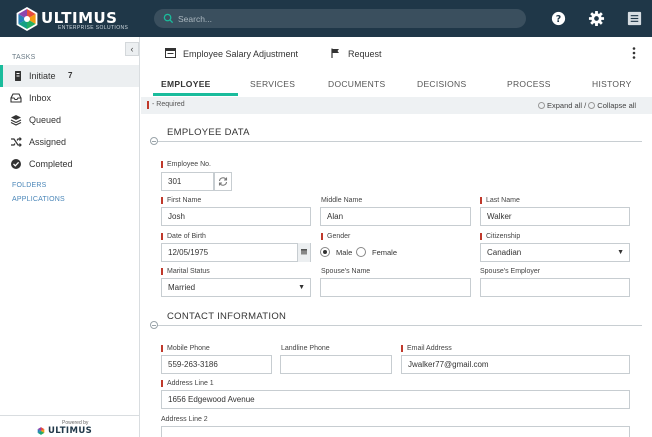 This screenshot has height=437, width=652. Describe the element at coordinates (529, 84) in the screenshot. I see `tab-process: PROCESS` at that location.